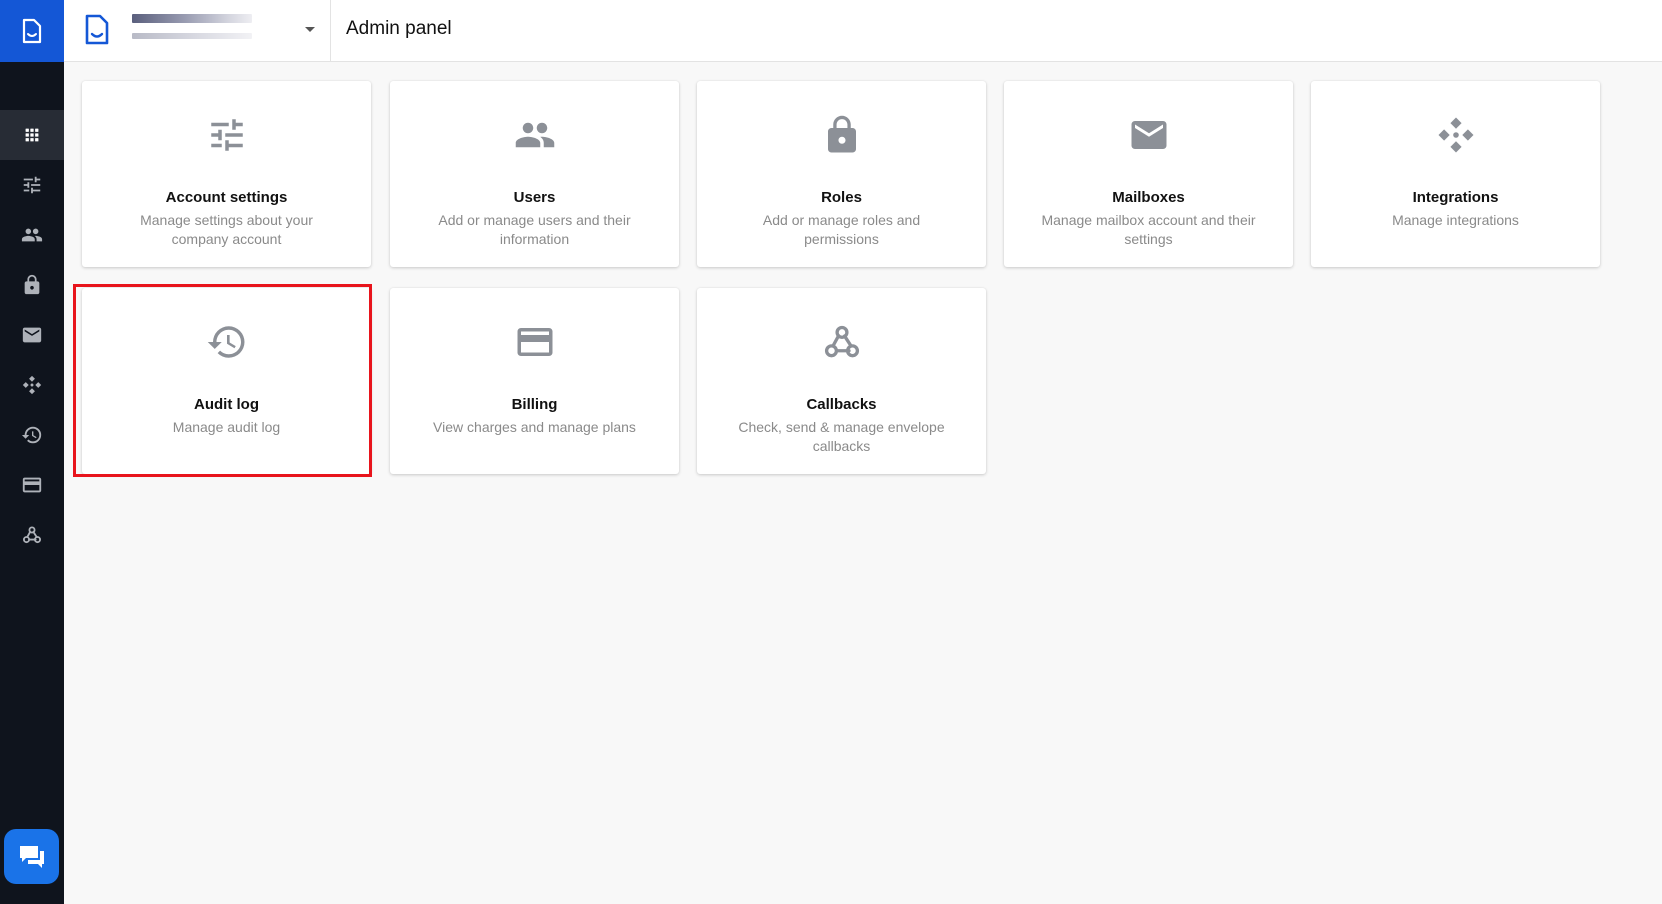 This screenshot has height=904, width=1662. Describe the element at coordinates (192, 27) in the screenshot. I see `workspace-name-blurred` at that location.